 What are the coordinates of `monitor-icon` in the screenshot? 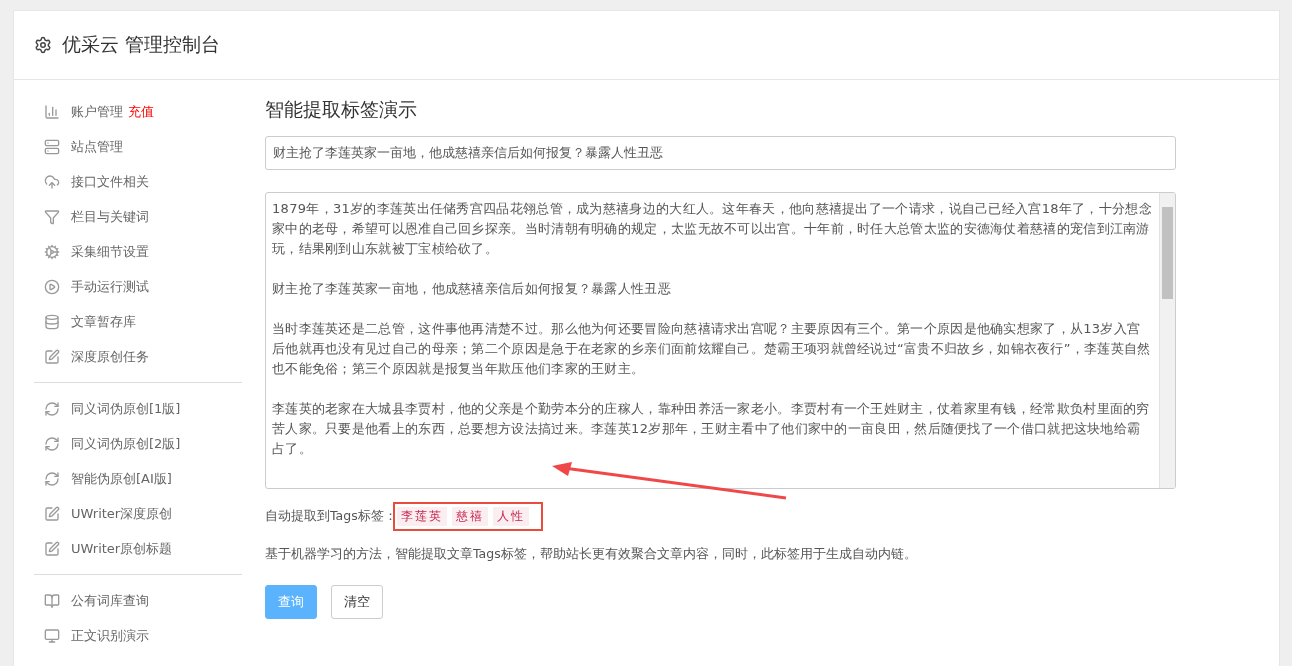 It's located at (52, 635).